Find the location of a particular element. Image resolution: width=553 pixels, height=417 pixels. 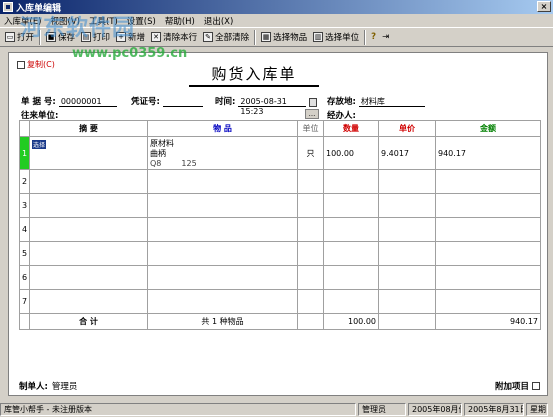

select-unit-button: ▥ 选择单位 is located at coordinates (336, 37).